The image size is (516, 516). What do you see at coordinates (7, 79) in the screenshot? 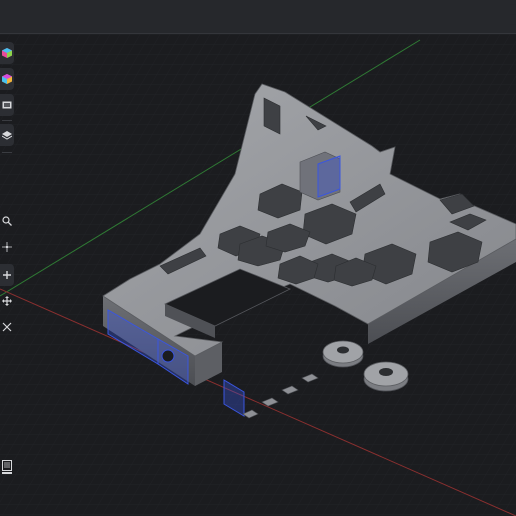
I see `color-cube-icon` at bounding box center [7, 79].